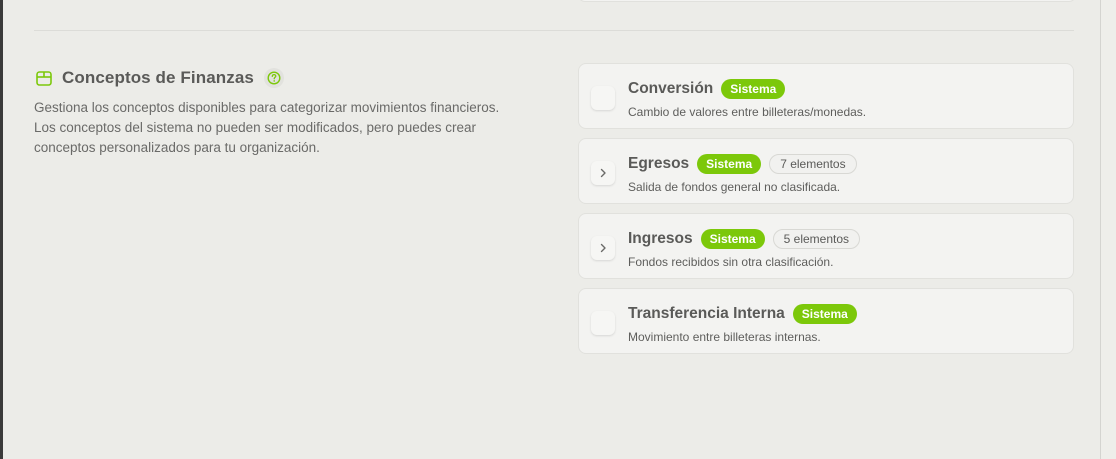 The height and width of the screenshot is (459, 1116). Describe the element at coordinates (1108, 229) in the screenshot. I see `scrollbar-track` at that location.